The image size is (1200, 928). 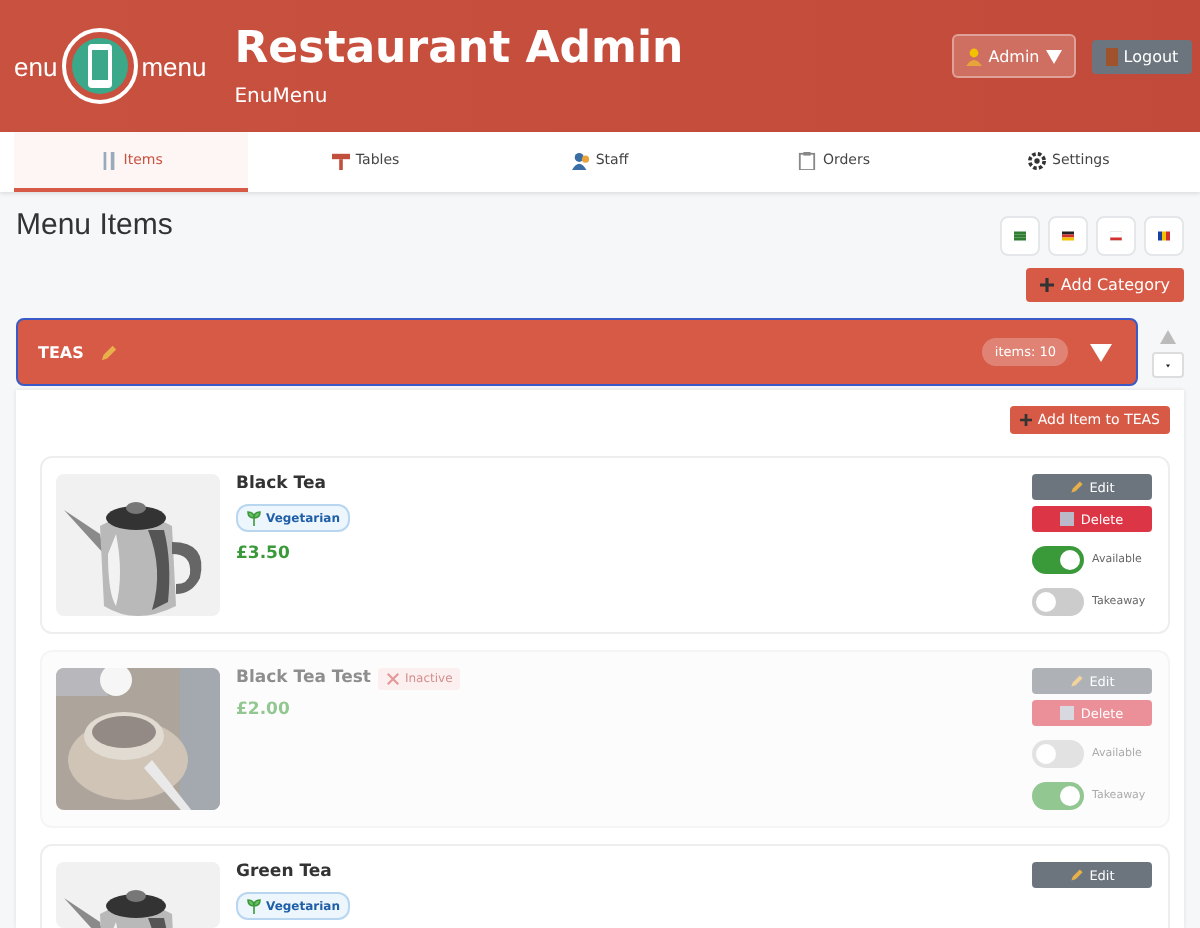 I want to click on user-icon, so click(x=974, y=56).